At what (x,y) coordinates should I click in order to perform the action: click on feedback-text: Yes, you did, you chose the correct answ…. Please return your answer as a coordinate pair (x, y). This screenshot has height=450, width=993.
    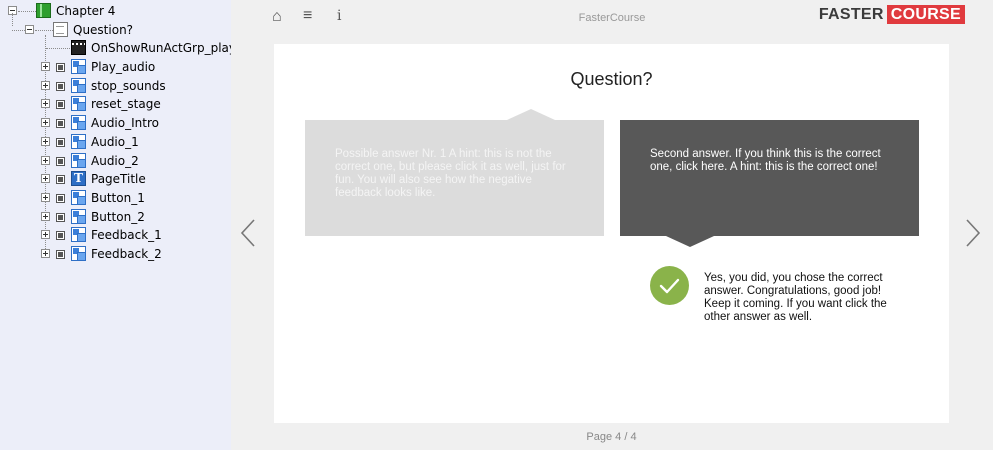
    Looking at the image, I should click on (795, 297).